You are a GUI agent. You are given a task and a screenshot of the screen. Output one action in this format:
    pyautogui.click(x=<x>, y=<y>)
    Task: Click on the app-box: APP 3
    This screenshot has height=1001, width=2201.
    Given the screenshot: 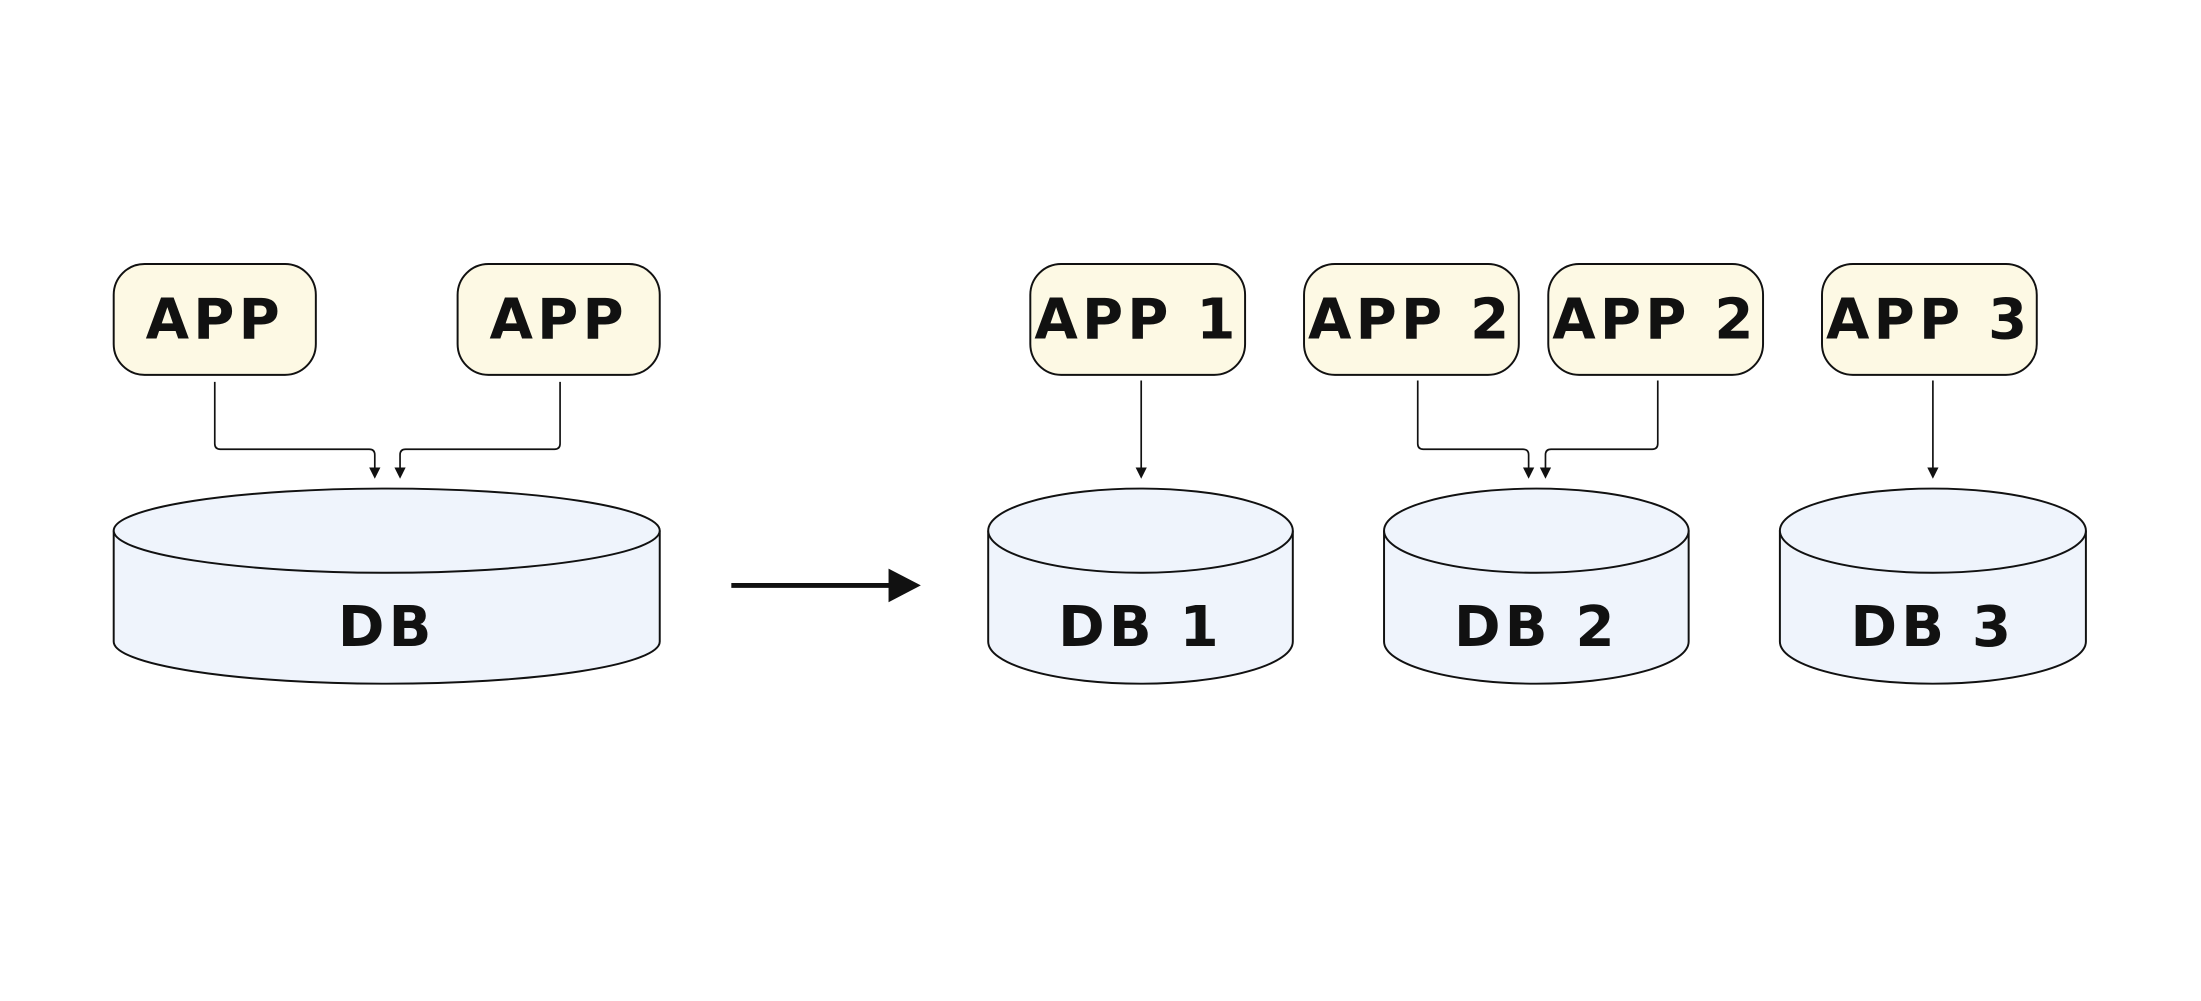 What is the action you would take?
    pyautogui.click(x=1929, y=319)
    